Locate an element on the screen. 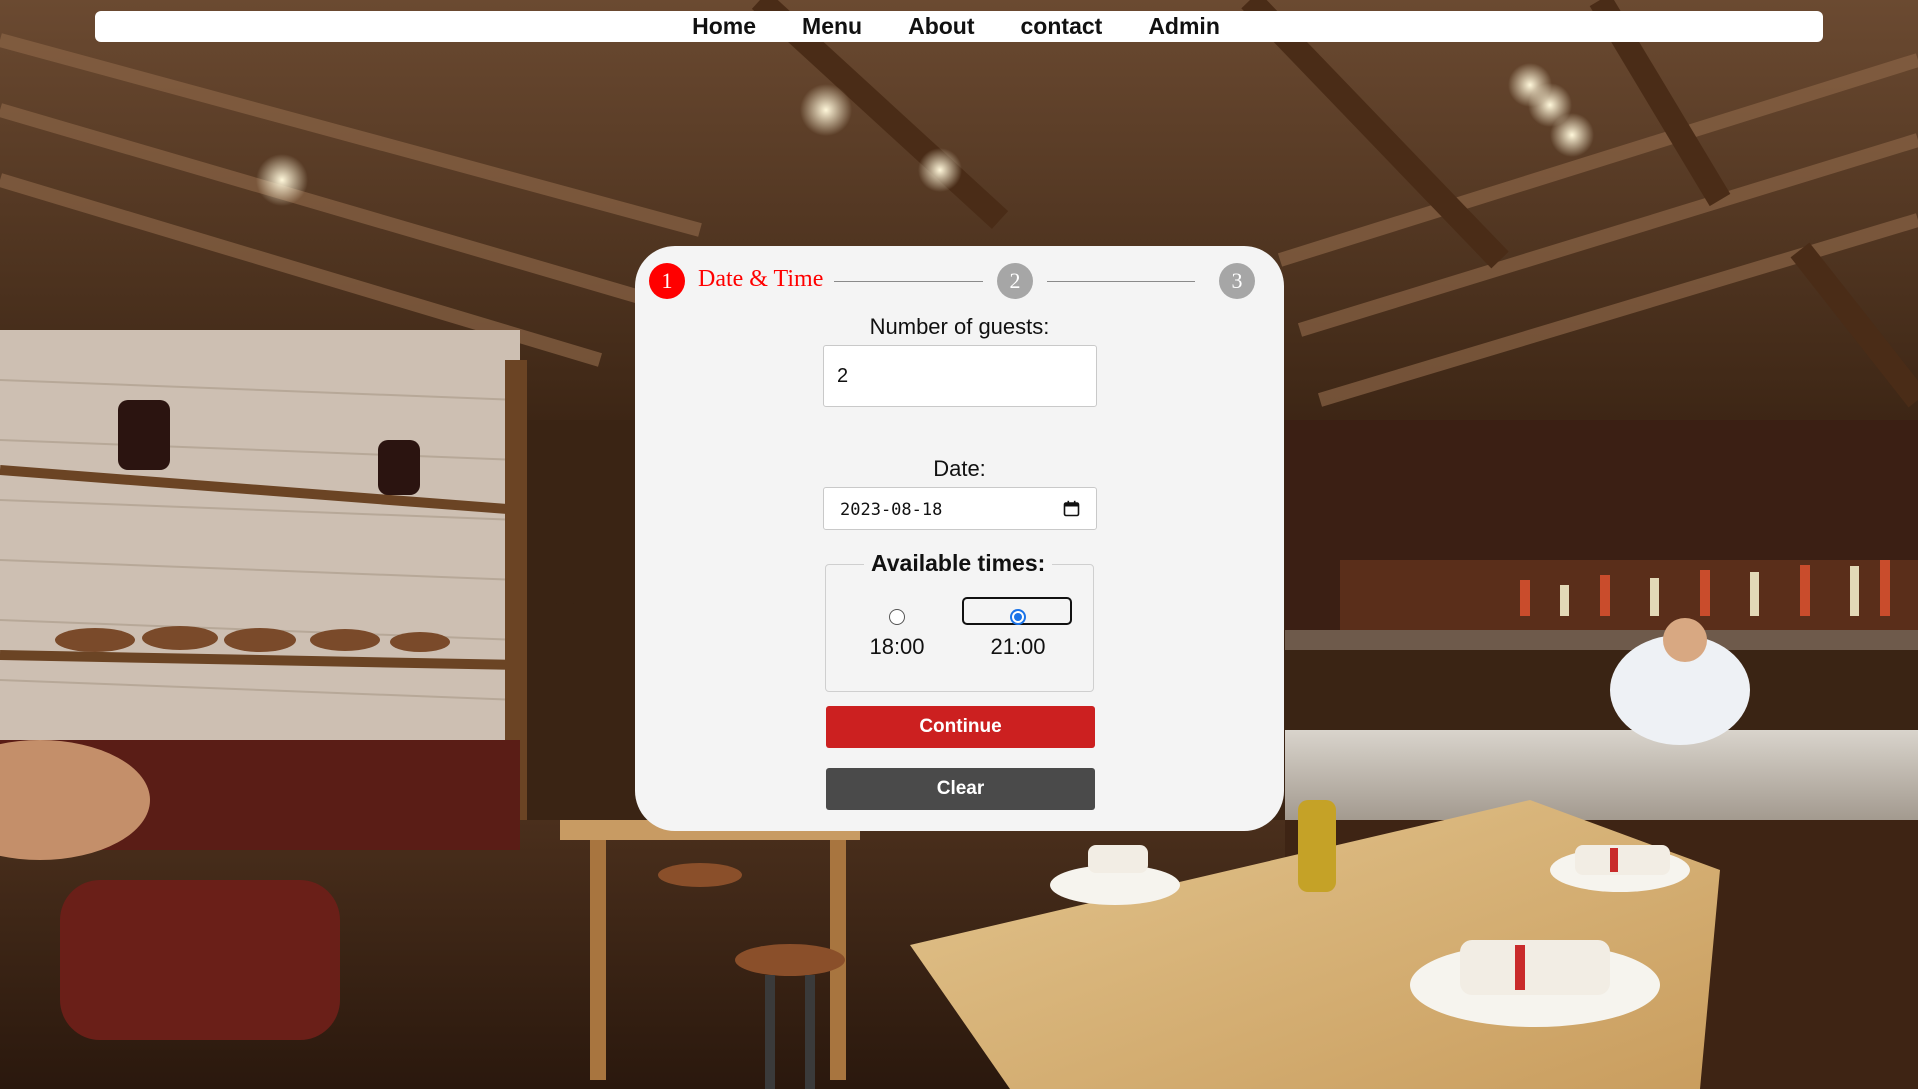 The height and width of the screenshot is (1089, 1918). available-times-group: Available times: 18:00 21:00 is located at coordinates (959, 621).